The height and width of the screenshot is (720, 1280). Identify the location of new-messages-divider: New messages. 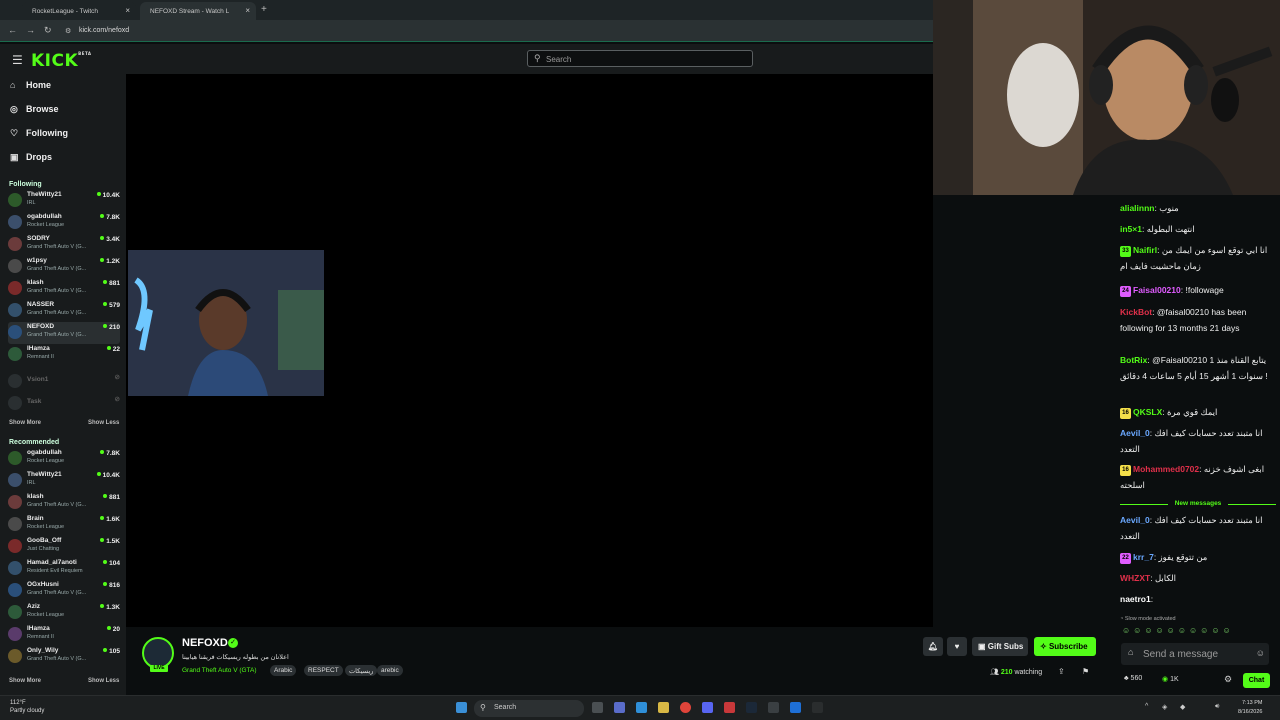
(1198, 503).